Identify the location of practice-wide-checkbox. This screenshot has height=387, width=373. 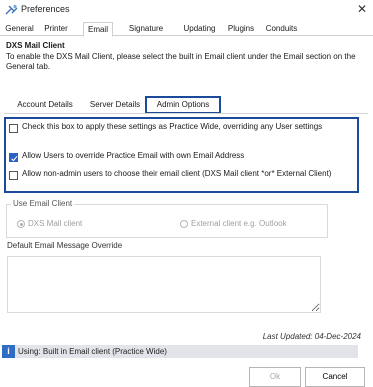
(13, 128).